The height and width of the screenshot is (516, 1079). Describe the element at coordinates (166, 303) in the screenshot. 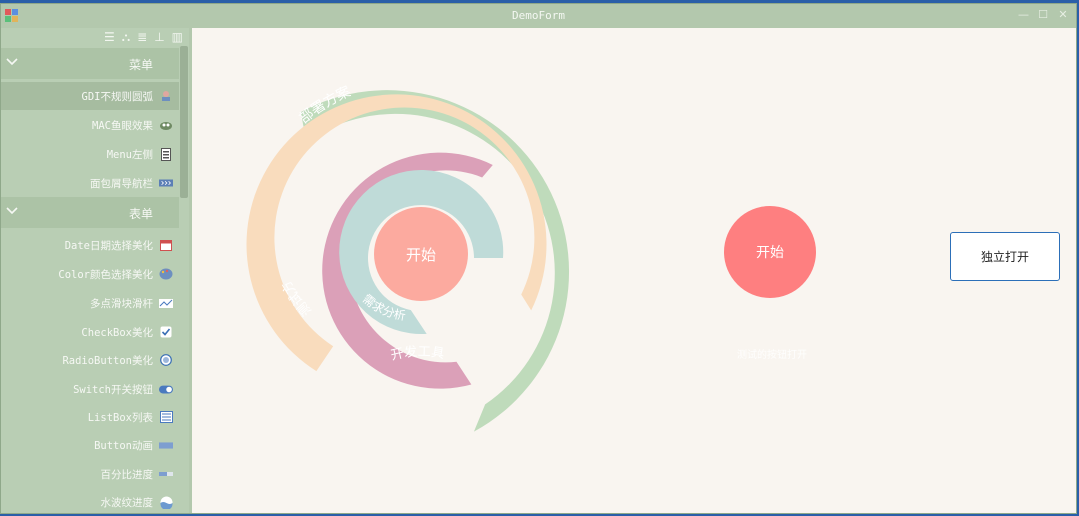

I see `slider-icon` at that location.